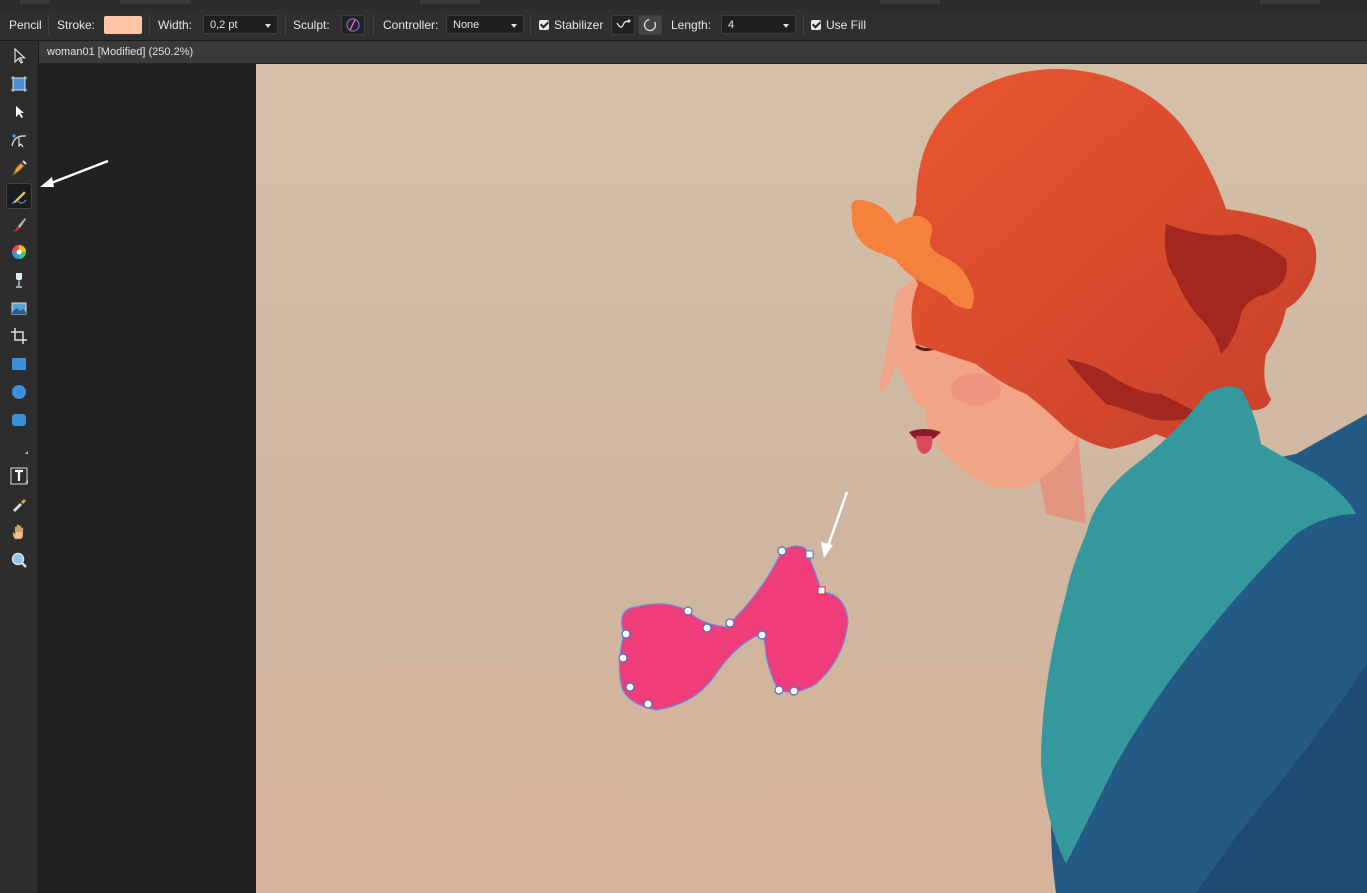  I want to click on eyedropper-icon, so click(19, 505).